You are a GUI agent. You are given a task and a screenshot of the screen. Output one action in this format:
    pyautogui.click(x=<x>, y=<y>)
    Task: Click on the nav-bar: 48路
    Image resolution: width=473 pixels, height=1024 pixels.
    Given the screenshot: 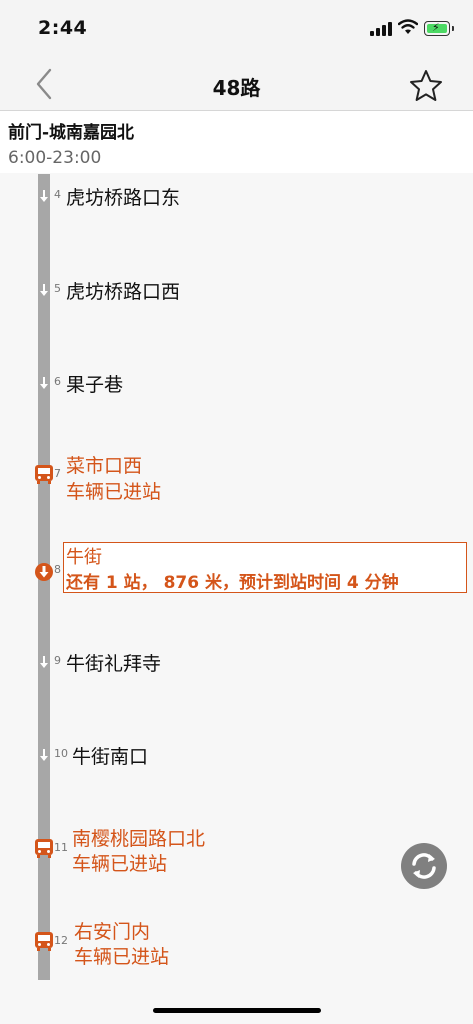 What is the action you would take?
    pyautogui.click(x=236, y=84)
    